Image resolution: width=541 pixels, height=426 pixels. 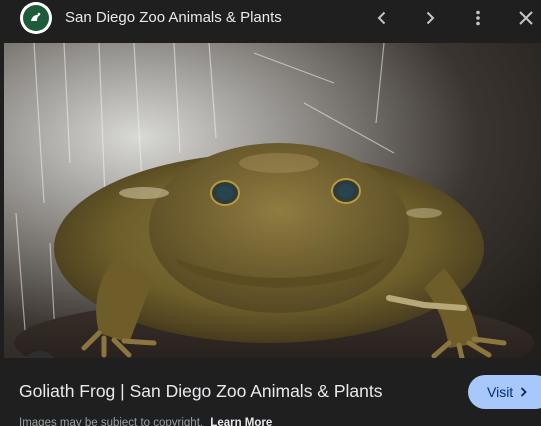 I want to click on site-logo, so click(x=36, y=18).